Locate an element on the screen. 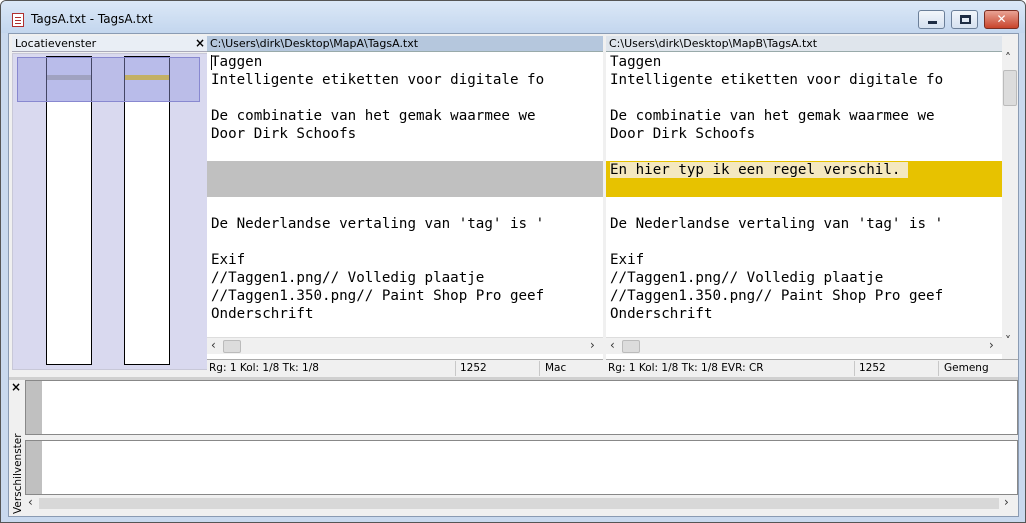 The image size is (1026, 523). location-pane-title: Locatievenster is located at coordinates (56, 43).